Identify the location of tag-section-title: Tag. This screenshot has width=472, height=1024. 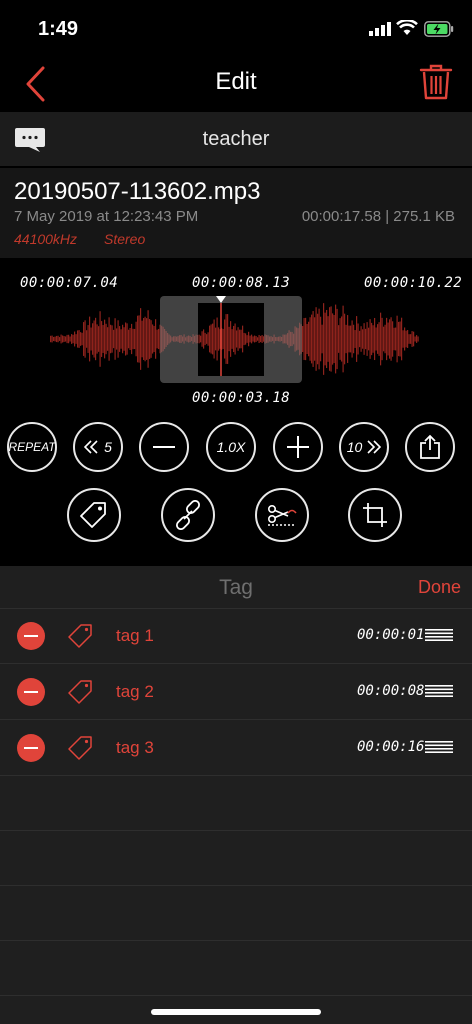
(236, 587).